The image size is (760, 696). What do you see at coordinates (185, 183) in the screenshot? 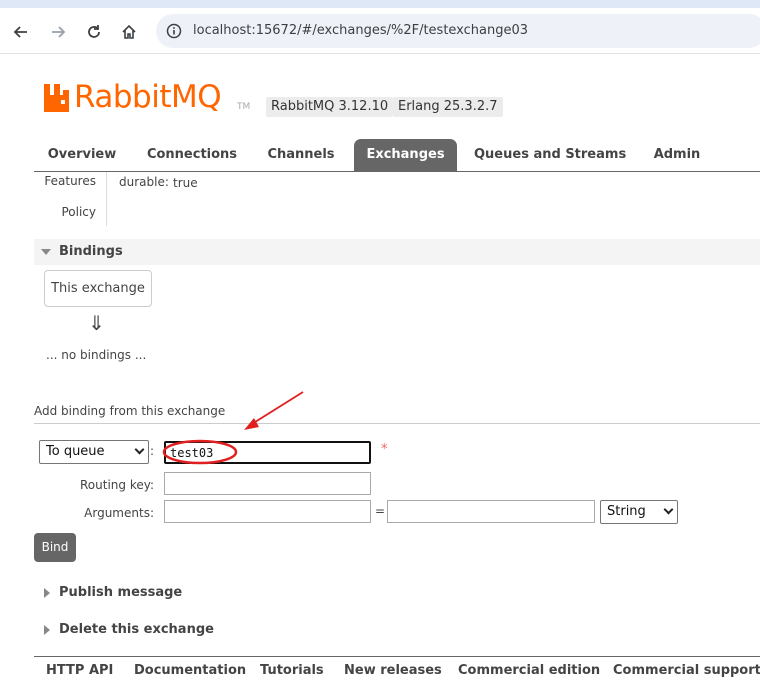
I see `features-value: true` at bounding box center [185, 183].